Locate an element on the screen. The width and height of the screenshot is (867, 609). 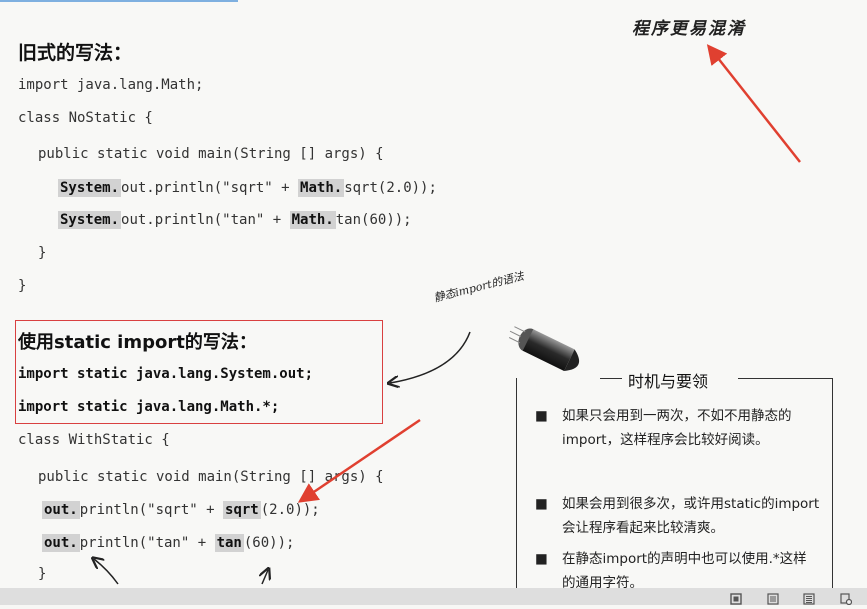
code-class-nostatic: class NoStatic { is located at coordinates (85, 118).